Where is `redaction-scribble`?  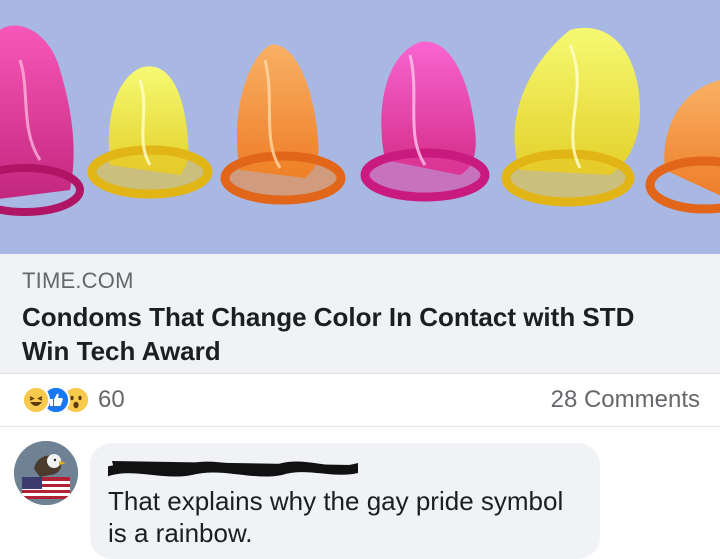 redaction-scribble is located at coordinates (233, 469).